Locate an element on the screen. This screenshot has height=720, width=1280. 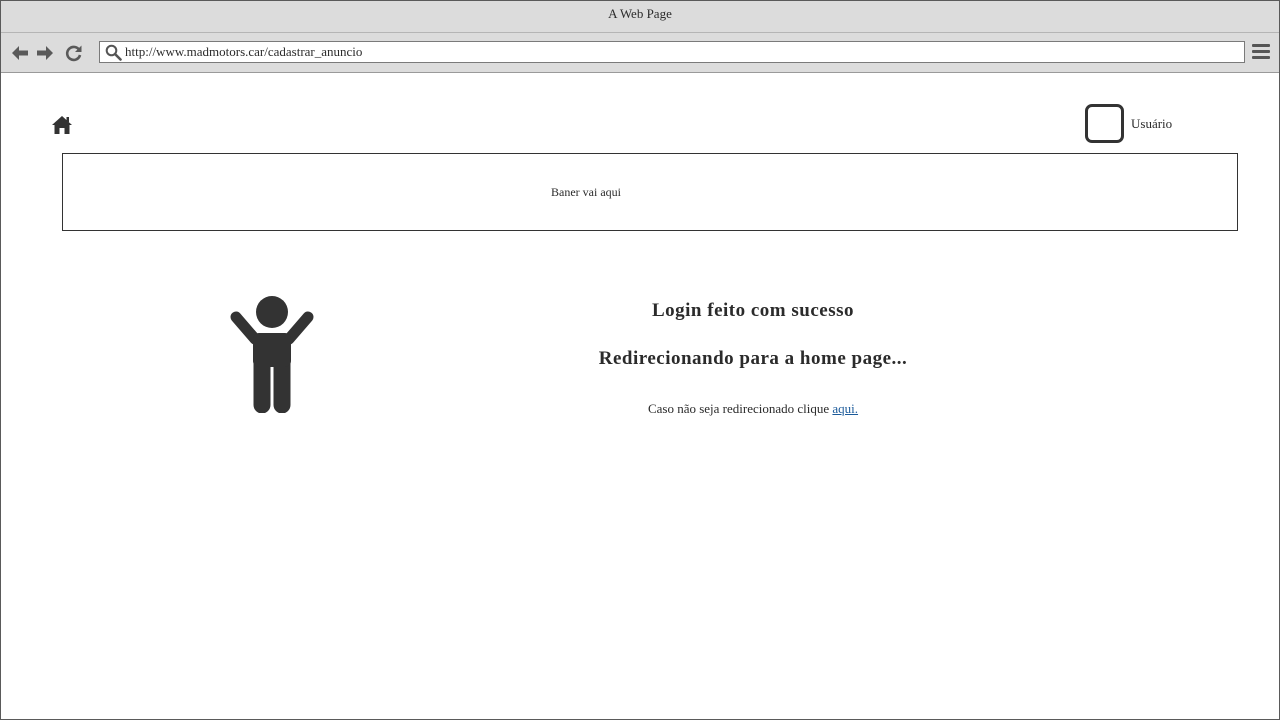
home-button is located at coordinates (62, 125).